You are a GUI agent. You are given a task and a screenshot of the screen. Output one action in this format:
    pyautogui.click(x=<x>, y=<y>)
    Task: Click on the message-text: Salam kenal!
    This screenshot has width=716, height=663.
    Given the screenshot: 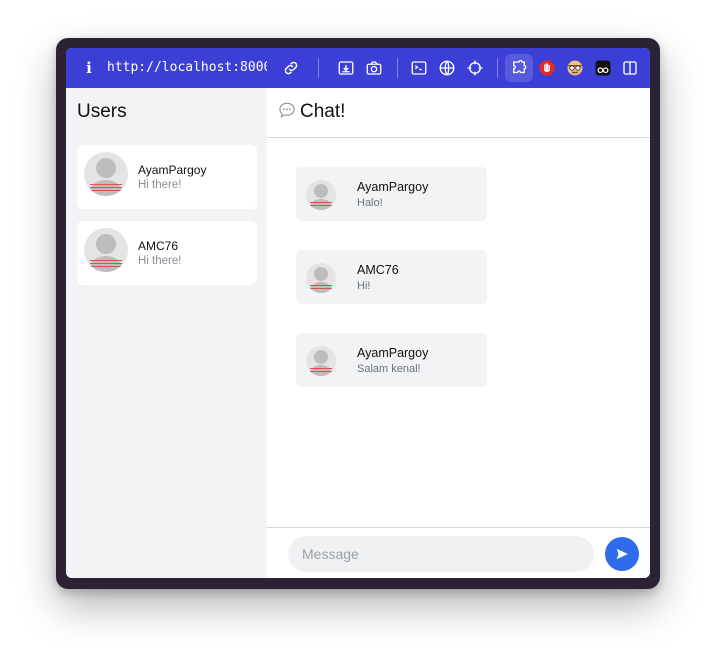 What is the action you would take?
    pyautogui.click(x=389, y=369)
    